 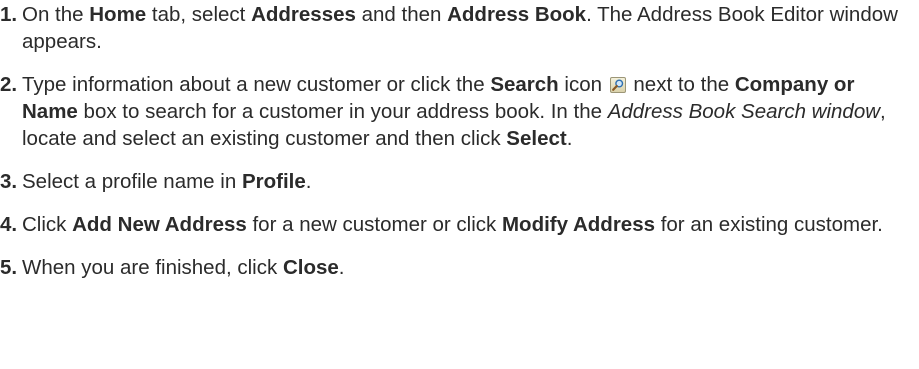 I want to click on ui-term-modify-address: Modify Address, so click(x=578, y=224).